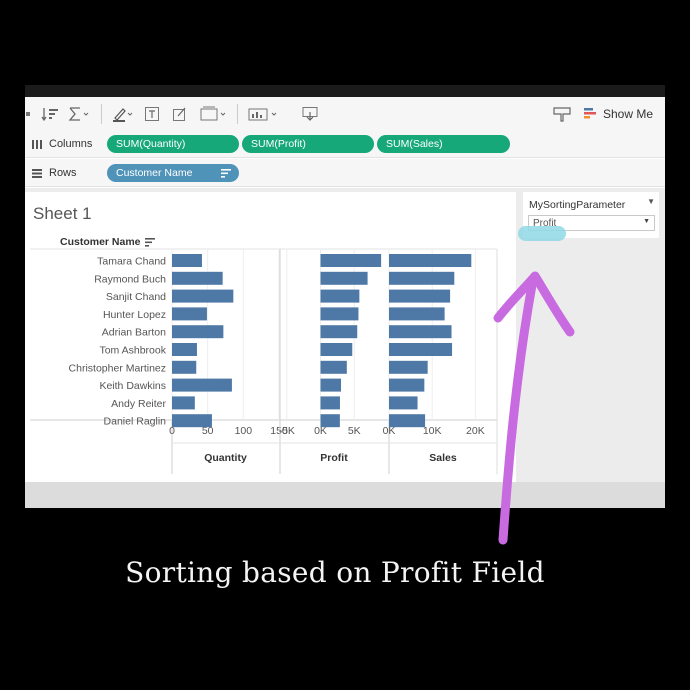 The image size is (690, 690). Describe the element at coordinates (335, 572) in the screenshot. I see `caption-text: Sorting based on Profit Field` at that location.